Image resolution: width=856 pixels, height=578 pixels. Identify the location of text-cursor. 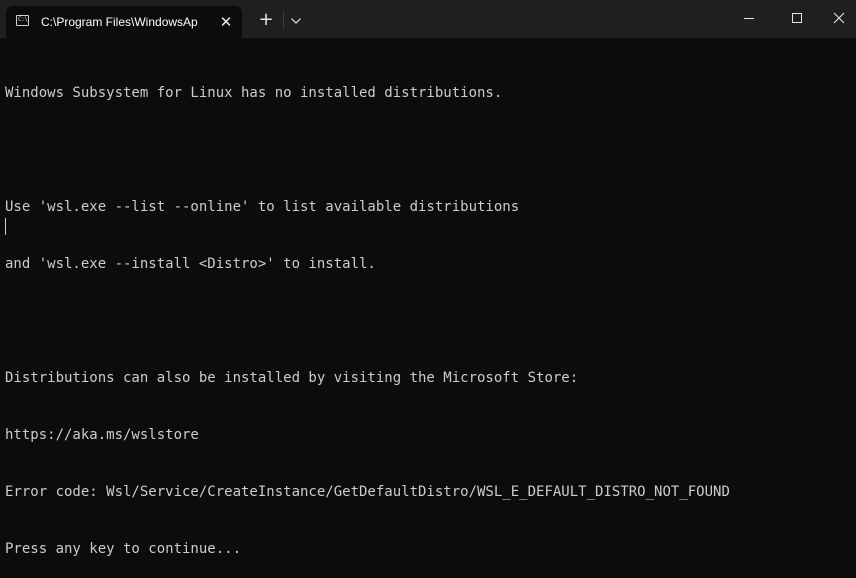
(5, 226).